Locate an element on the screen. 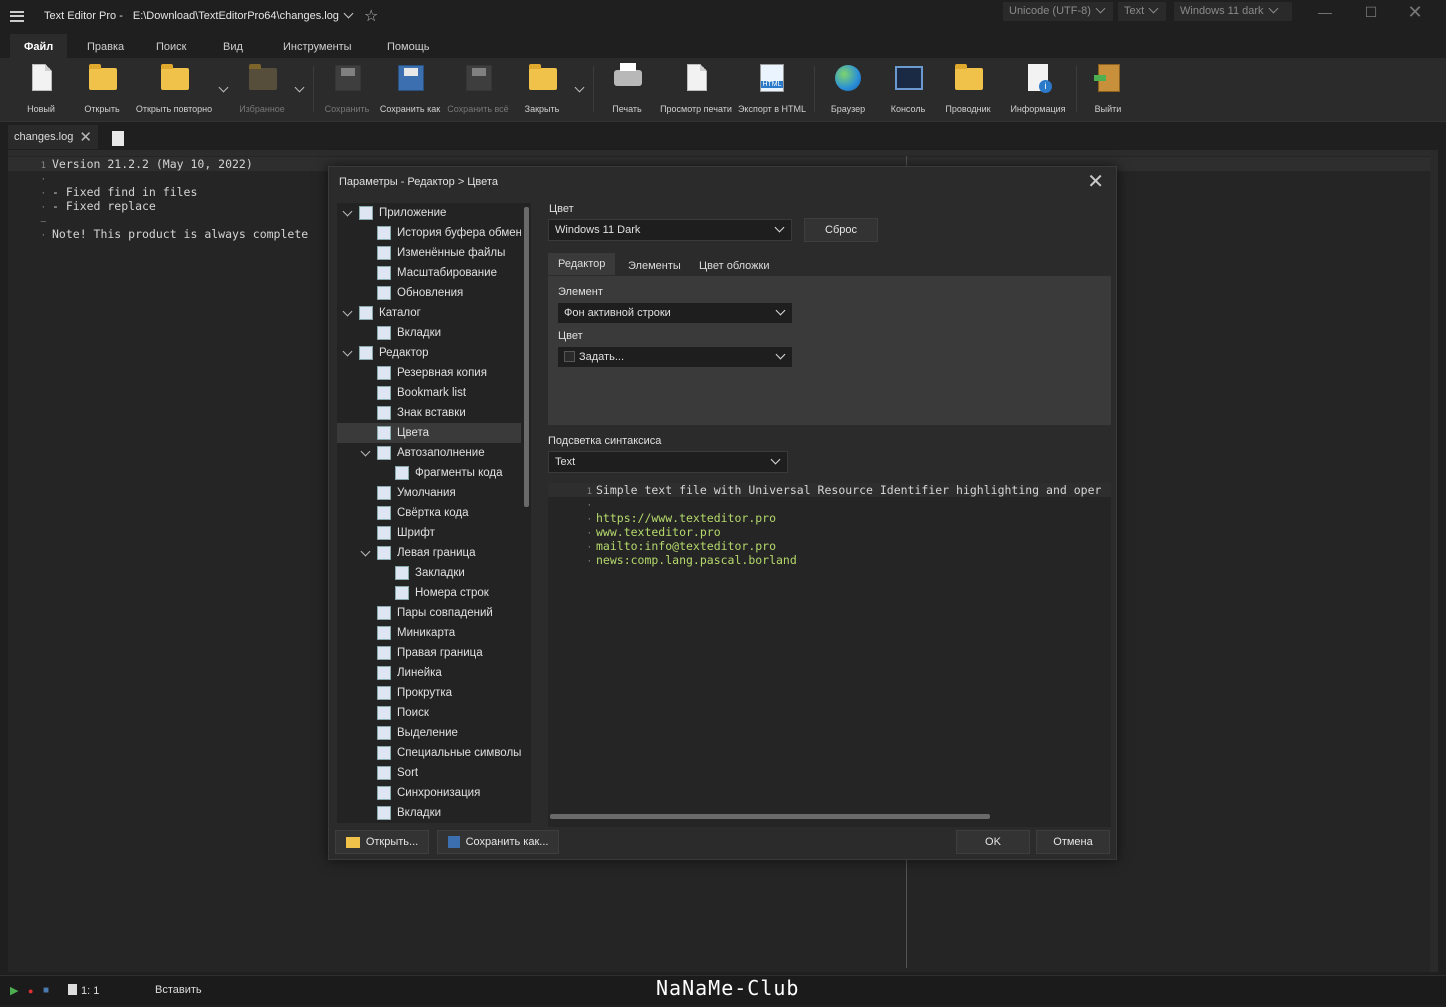  preview-scrollbar is located at coordinates (770, 816).